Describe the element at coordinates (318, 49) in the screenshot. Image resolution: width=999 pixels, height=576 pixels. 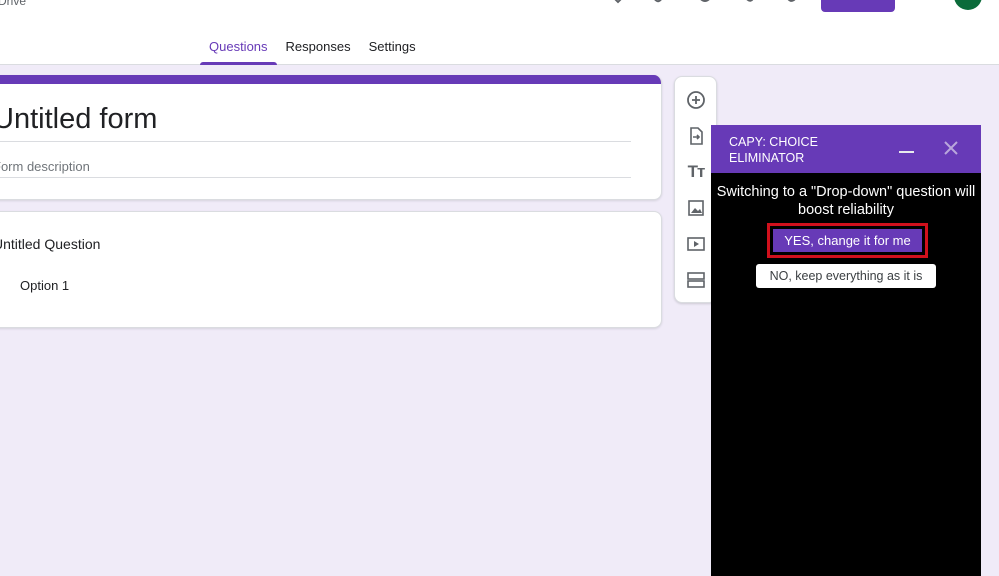
I see `tab-responses: Responses` at that location.